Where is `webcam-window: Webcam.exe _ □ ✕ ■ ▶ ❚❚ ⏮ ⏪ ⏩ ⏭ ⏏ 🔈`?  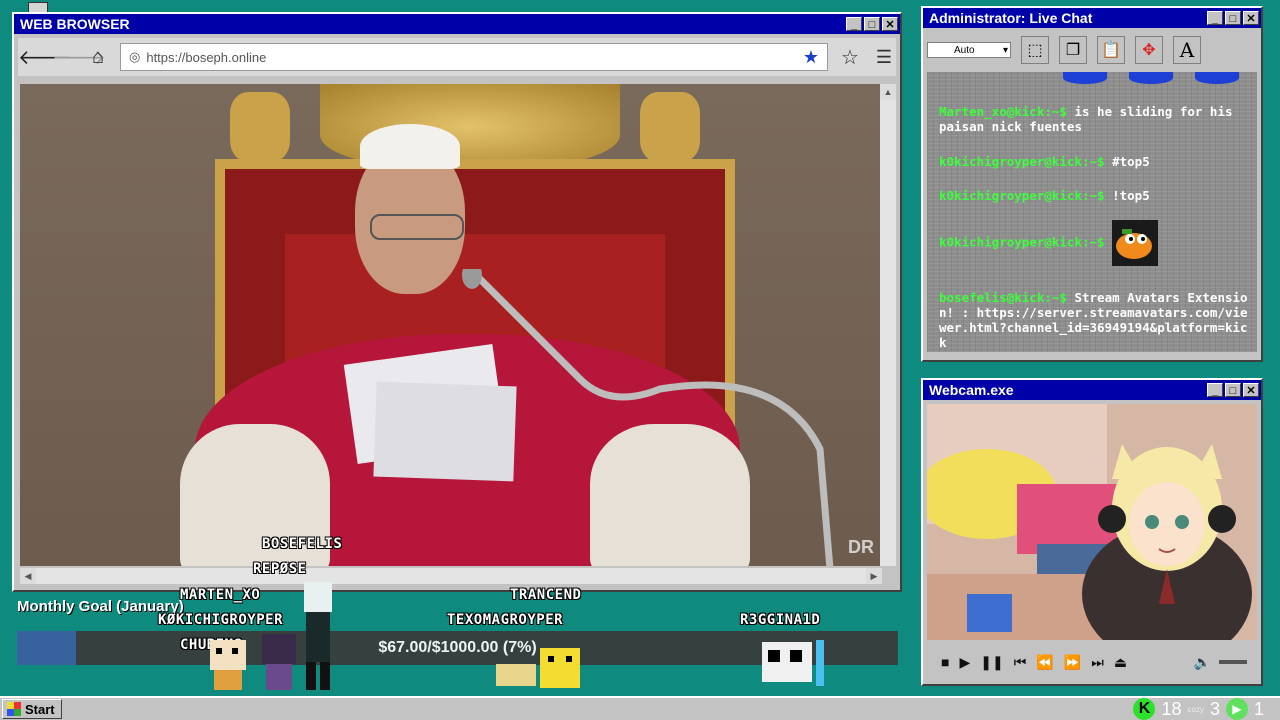
webcam-window: Webcam.exe _ □ ✕ ■ ▶ ❚❚ ⏮ ⏪ ⏩ ⏭ ⏏ 🔈 is located at coordinates (1092, 532).